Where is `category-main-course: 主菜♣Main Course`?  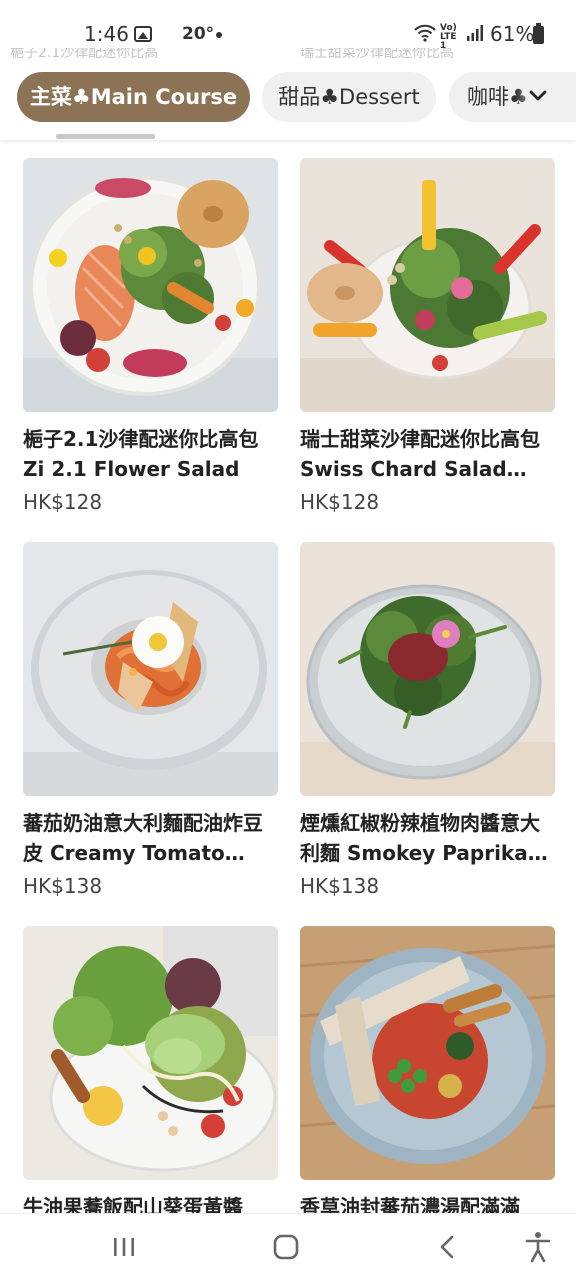
category-main-course: 主菜♣Main Course is located at coordinates (133, 97).